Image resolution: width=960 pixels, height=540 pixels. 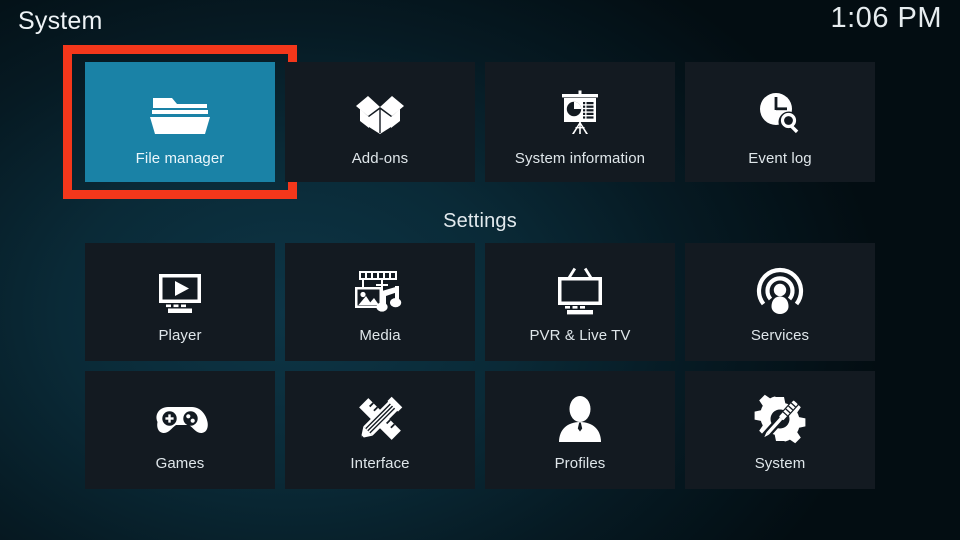 What do you see at coordinates (480, 221) in the screenshot?
I see `settings-heading: Settings` at bounding box center [480, 221].